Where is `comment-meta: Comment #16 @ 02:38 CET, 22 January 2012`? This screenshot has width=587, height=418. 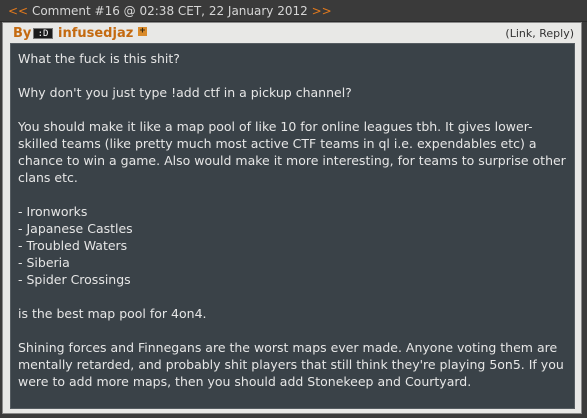 comment-meta: Comment #16 @ 02:38 CET, 22 January 2012 is located at coordinates (170, 11).